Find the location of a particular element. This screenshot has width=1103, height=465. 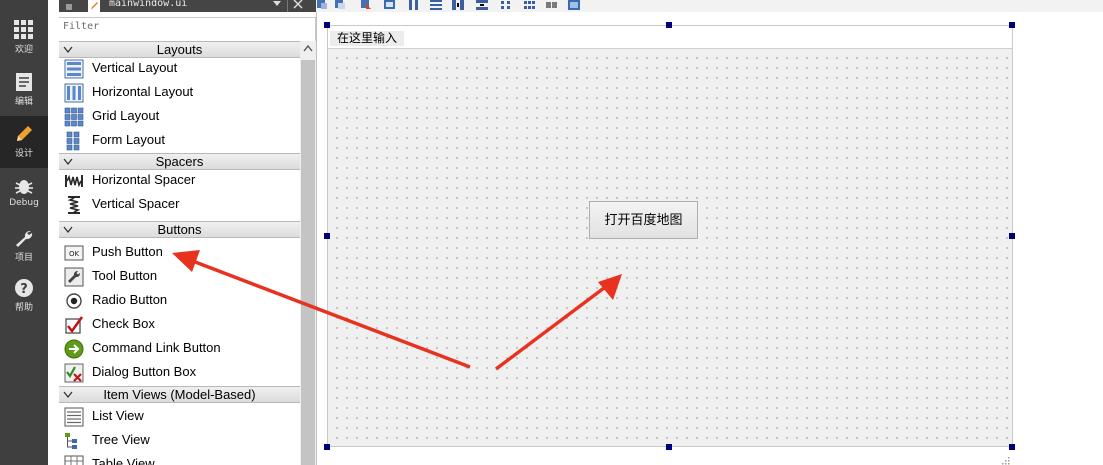

break-layout-icon is located at coordinates (552, 5).